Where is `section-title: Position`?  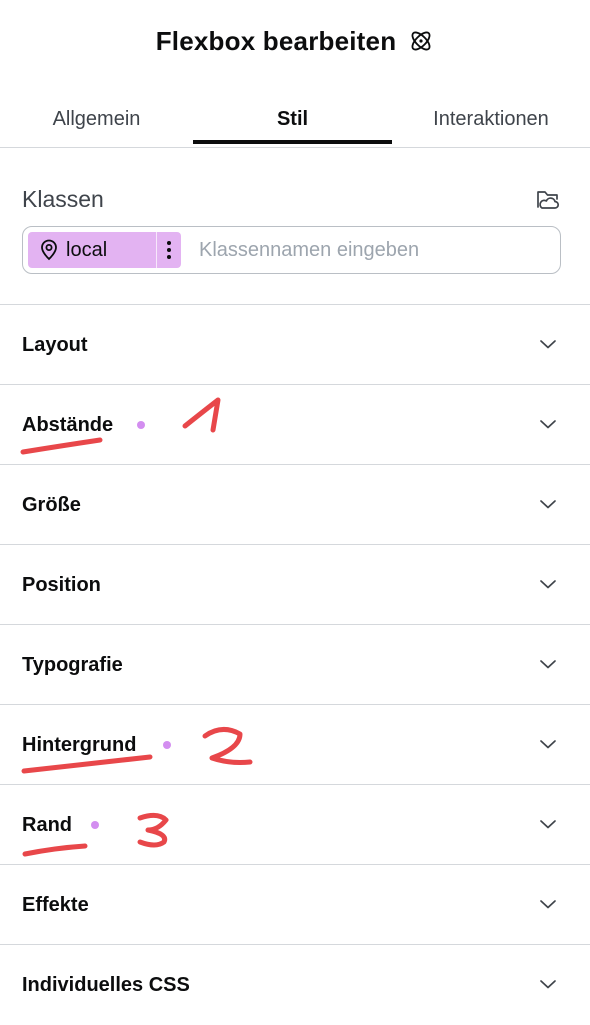 section-title: Position is located at coordinates (61, 585).